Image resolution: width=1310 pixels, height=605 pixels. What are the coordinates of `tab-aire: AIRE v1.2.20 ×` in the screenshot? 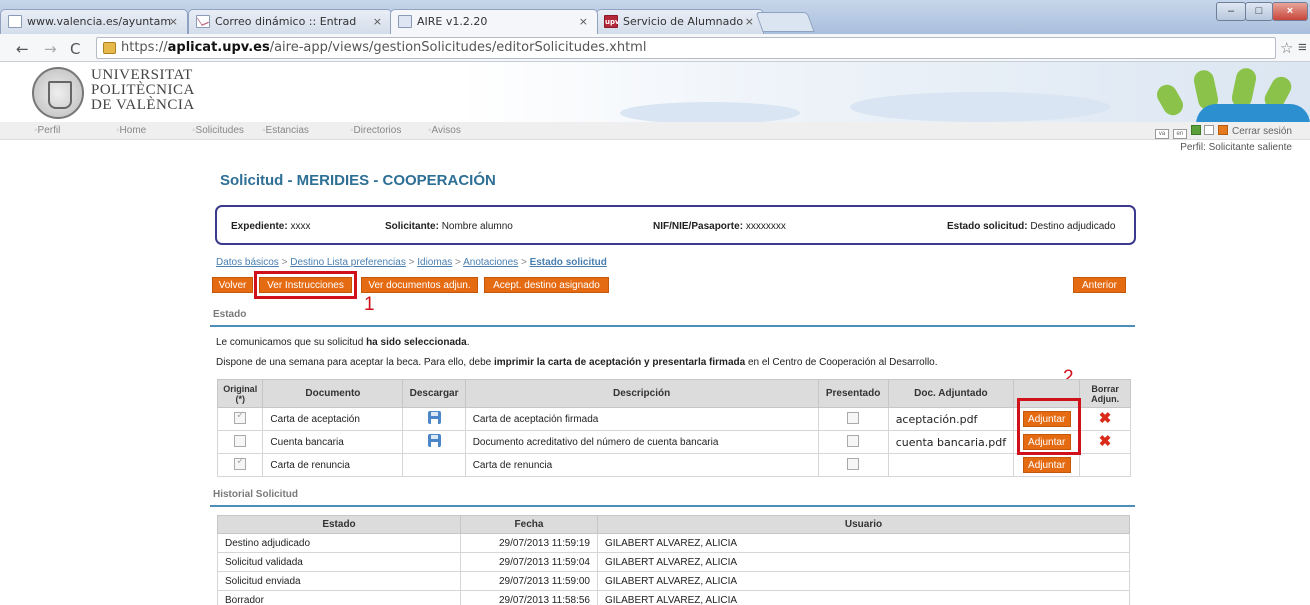 It's located at (494, 21).